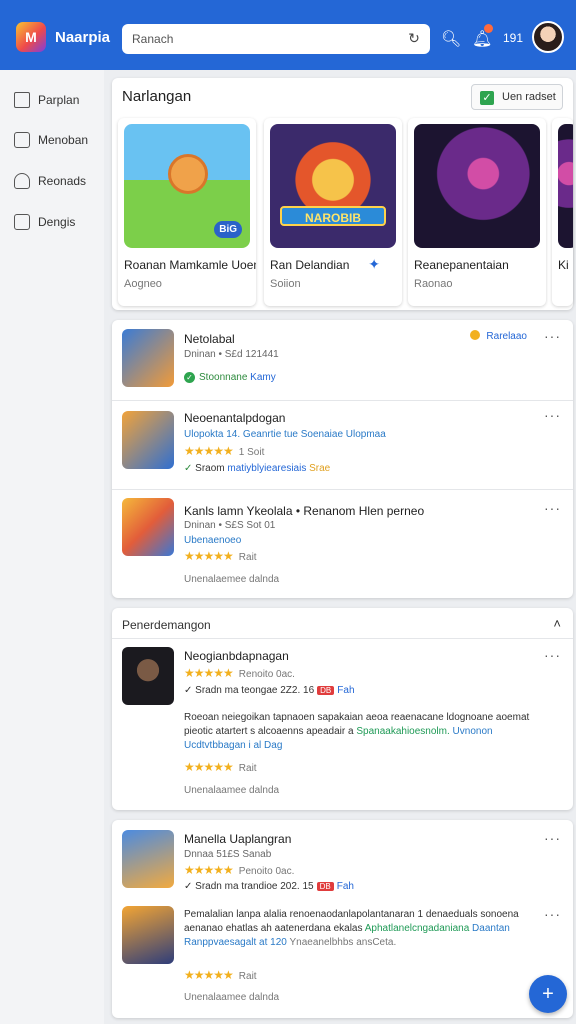 Image resolution: width=576 pixels, height=1024 pixels. I want to click on game-name: Neoenantalpdogan, so click(235, 418).